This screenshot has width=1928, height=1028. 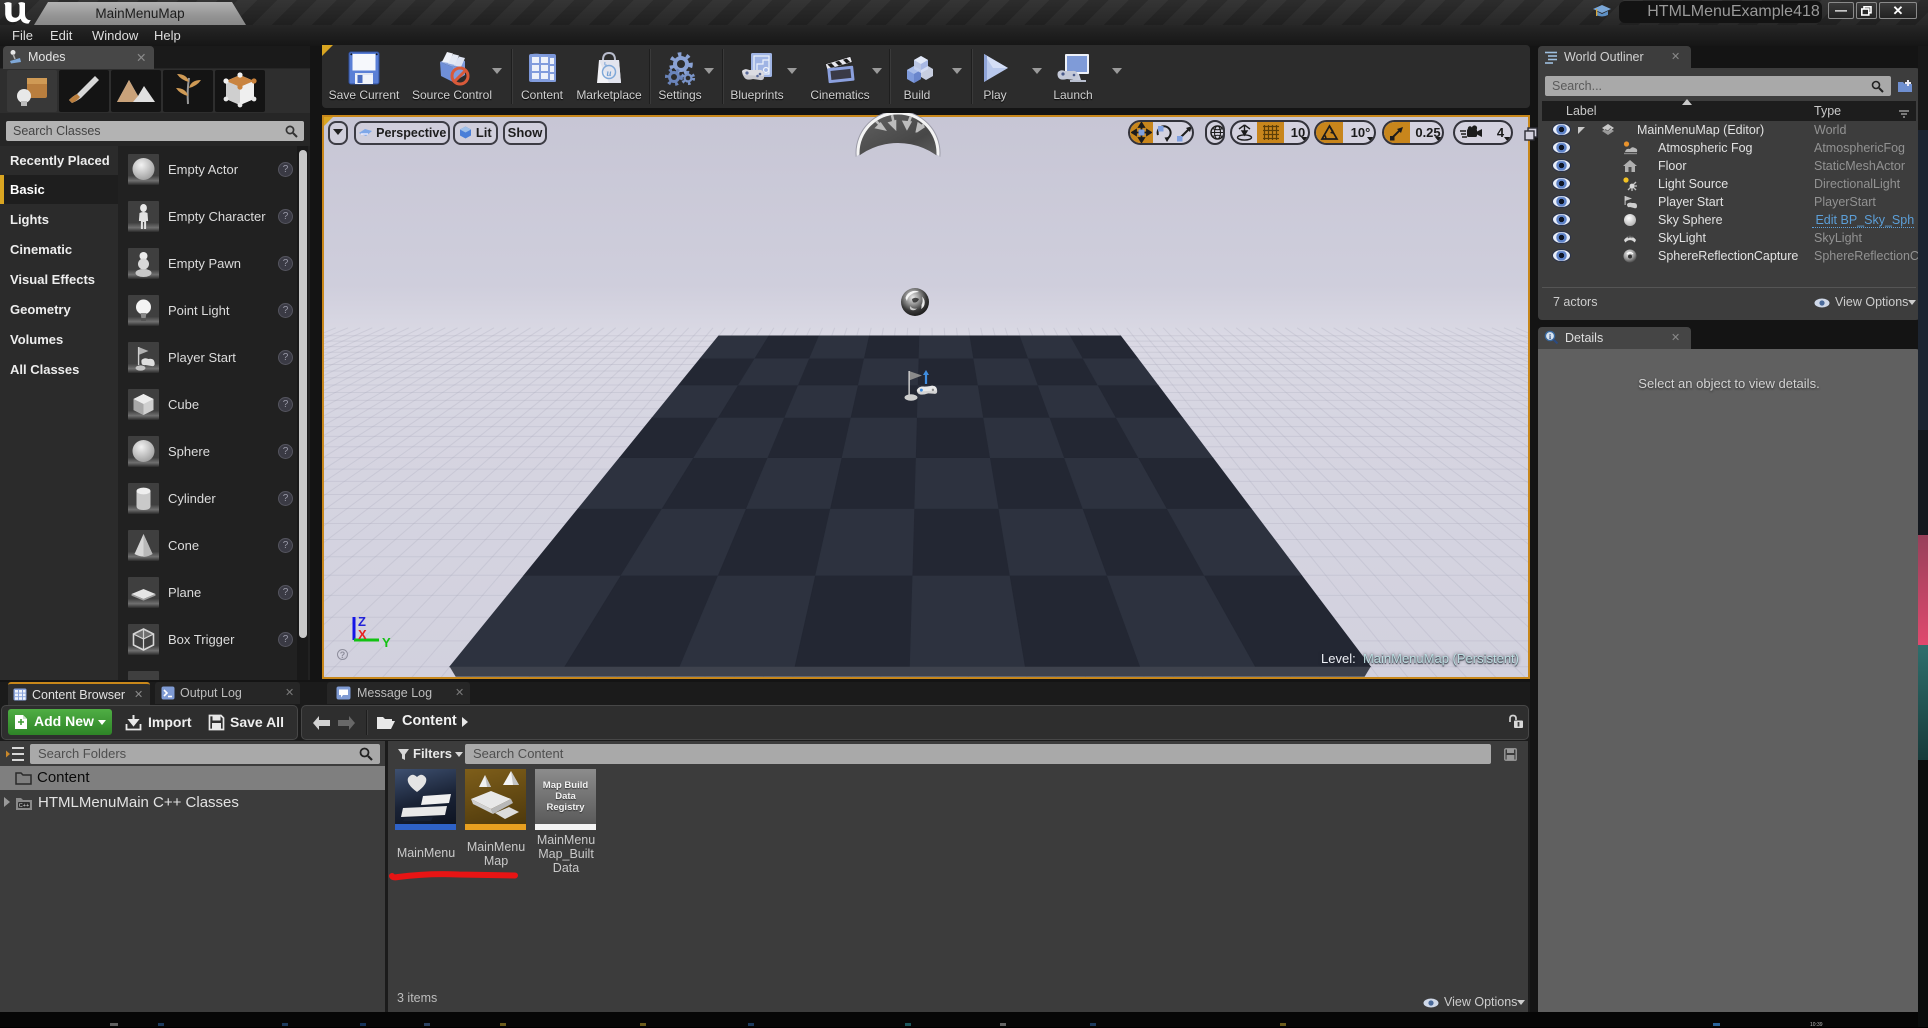 What do you see at coordinates (608, 73) in the screenshot?
I see `svg-text: u` at bounding box center [608, 73].